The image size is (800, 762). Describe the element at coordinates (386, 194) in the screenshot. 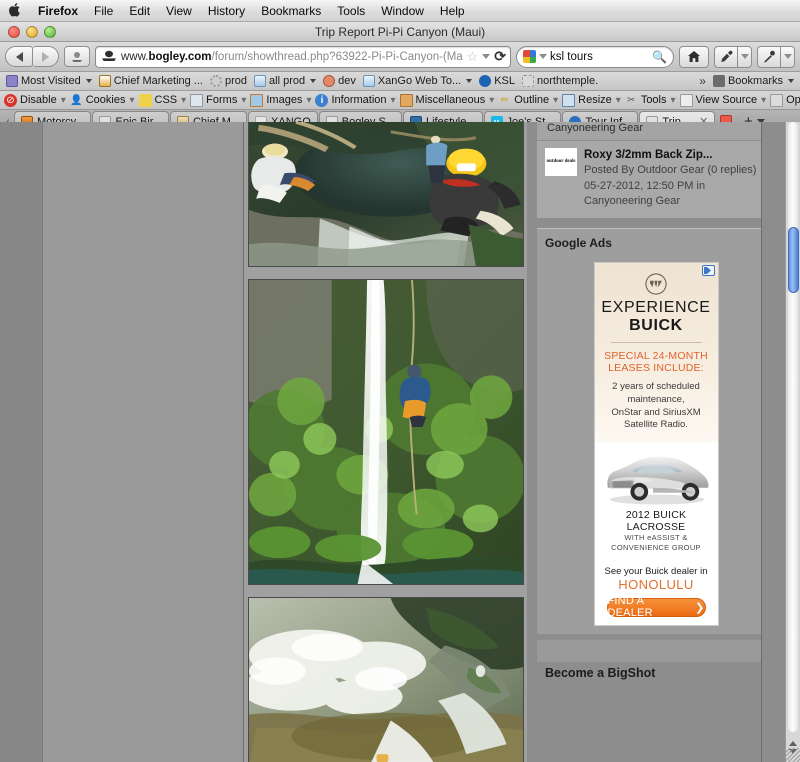

I see `canyoneers-in-pool-photo` at that location.